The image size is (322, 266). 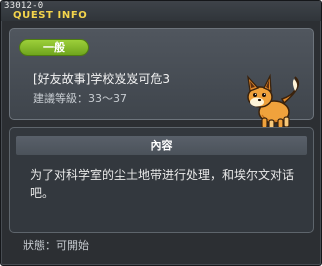 I want to click on quest-status: 狀態：可開始, so click(x=56, y=245).